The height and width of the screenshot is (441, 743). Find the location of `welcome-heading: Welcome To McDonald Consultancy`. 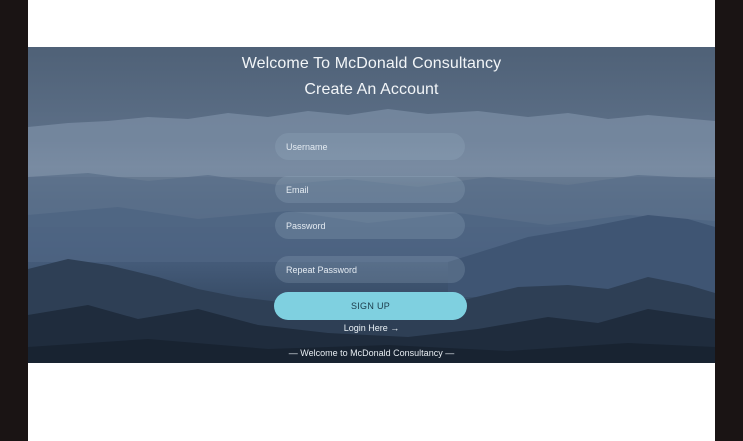

welcome-heading: Welcome To McDonald Consultancy is located at coordinates (371, 63).